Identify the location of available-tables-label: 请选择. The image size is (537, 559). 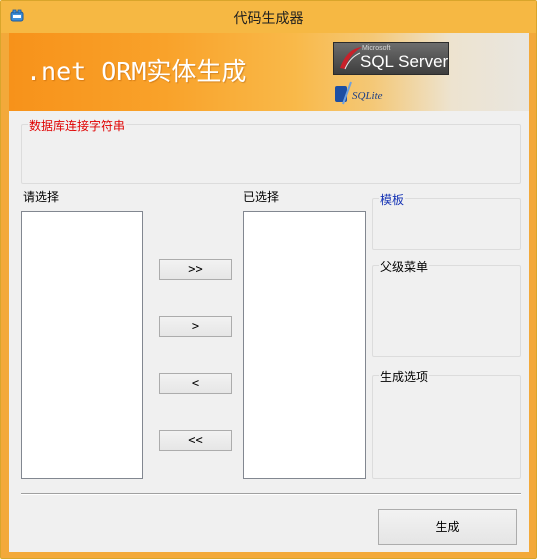
(41, 197).